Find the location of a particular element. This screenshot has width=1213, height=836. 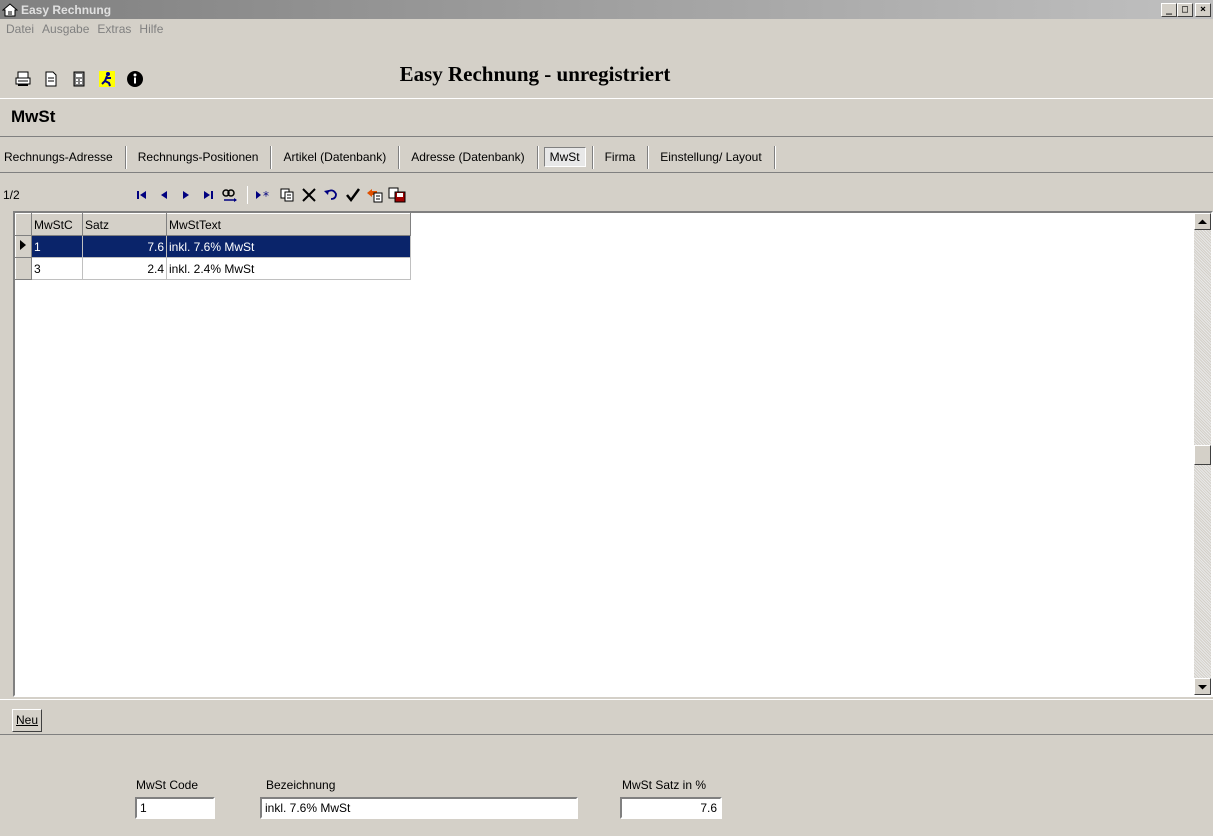

house-icon is located at coordinates (10, 9).